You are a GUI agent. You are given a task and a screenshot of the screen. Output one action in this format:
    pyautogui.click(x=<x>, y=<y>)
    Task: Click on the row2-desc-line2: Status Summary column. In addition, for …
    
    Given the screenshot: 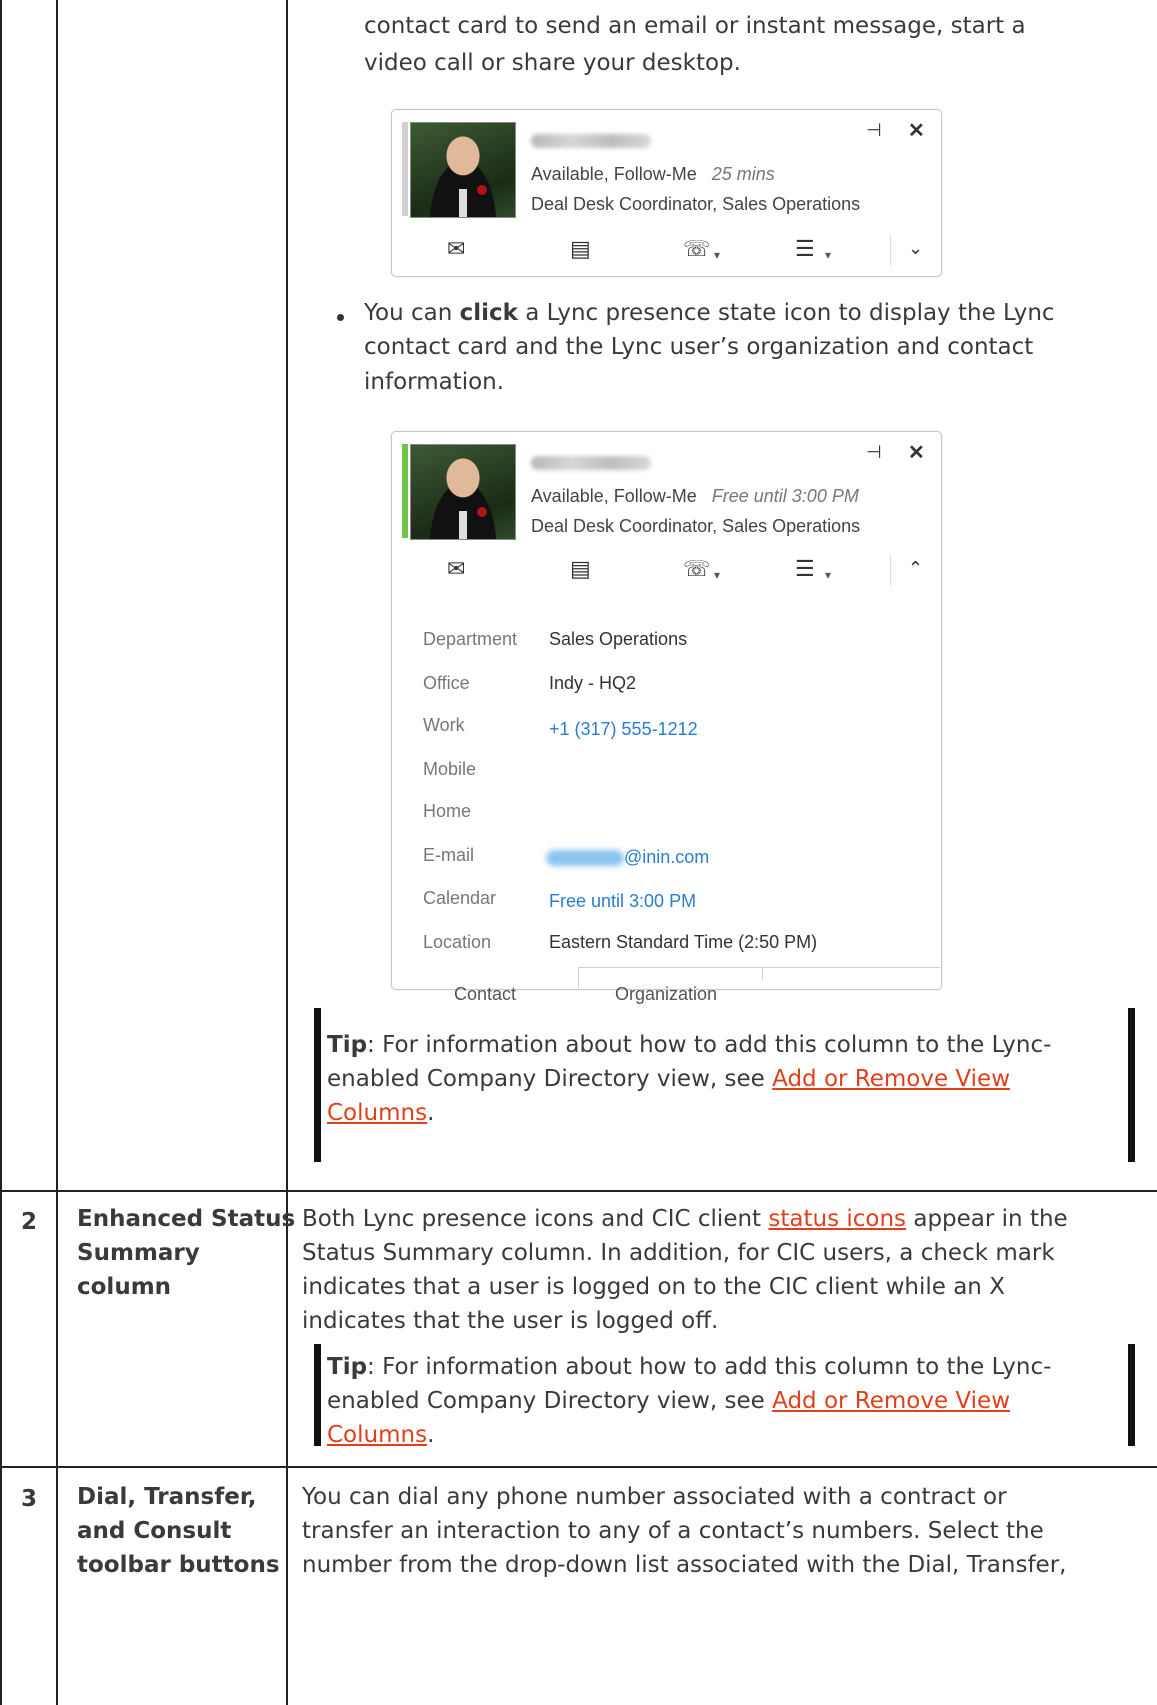 What is the action you would take?
    pyautogui.click(x=678, y=1253)
    